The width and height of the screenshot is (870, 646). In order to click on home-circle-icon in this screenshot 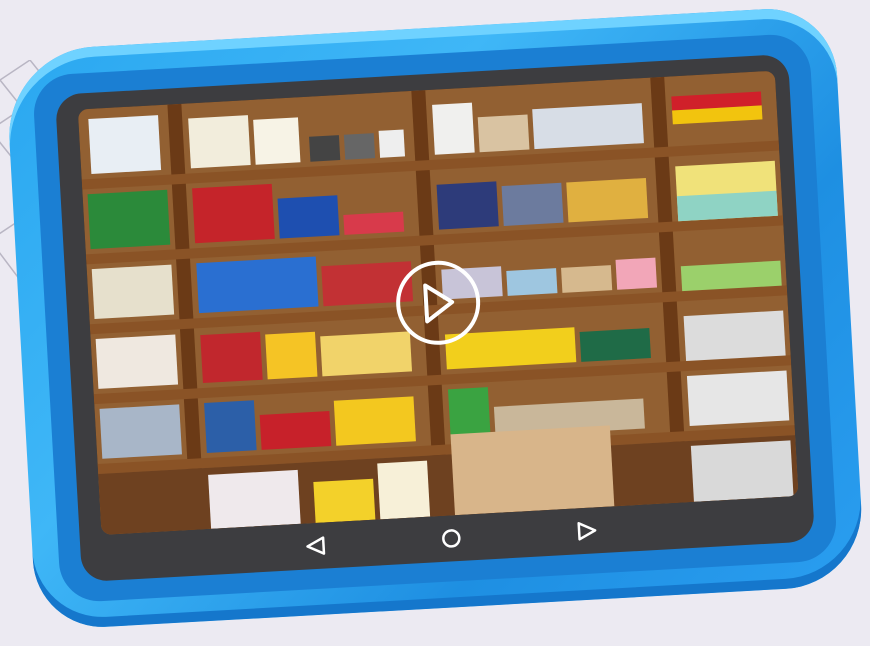, I will do `click(451, 538)`.